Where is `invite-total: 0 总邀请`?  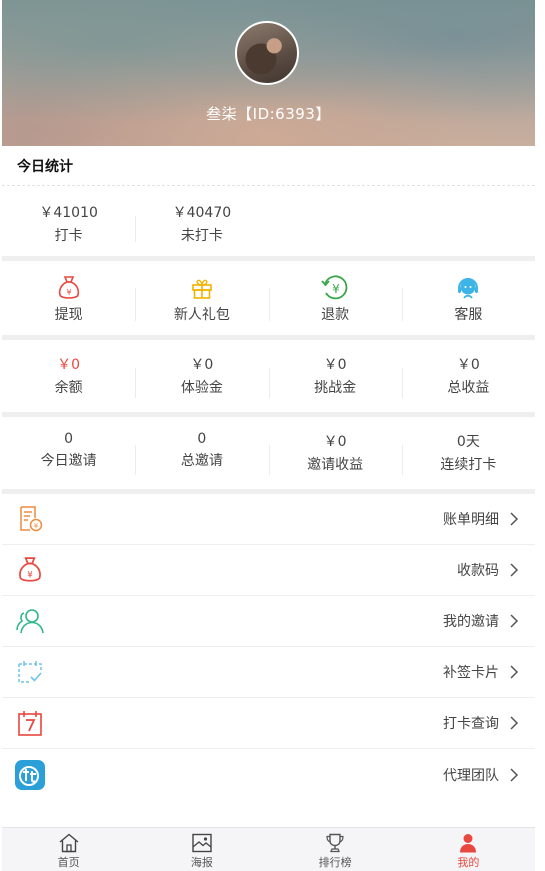
invite-total: 0 总邀请 is located at coordinates (201, 460).